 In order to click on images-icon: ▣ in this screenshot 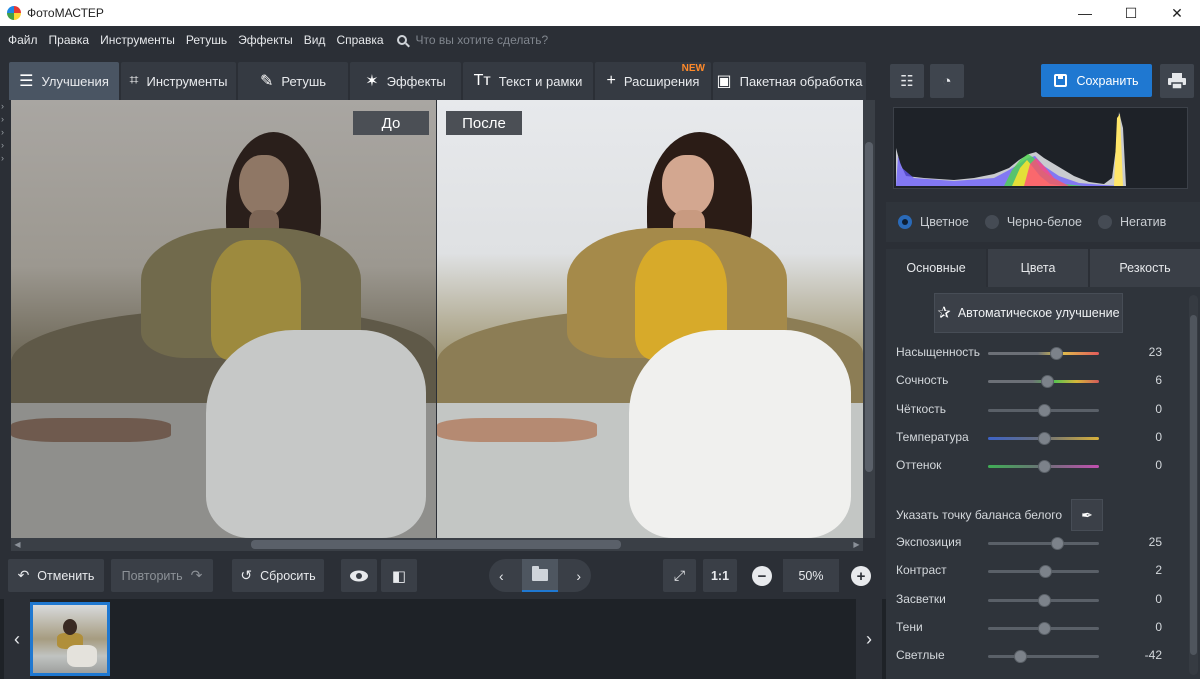, I will do `click(724, 81)`.